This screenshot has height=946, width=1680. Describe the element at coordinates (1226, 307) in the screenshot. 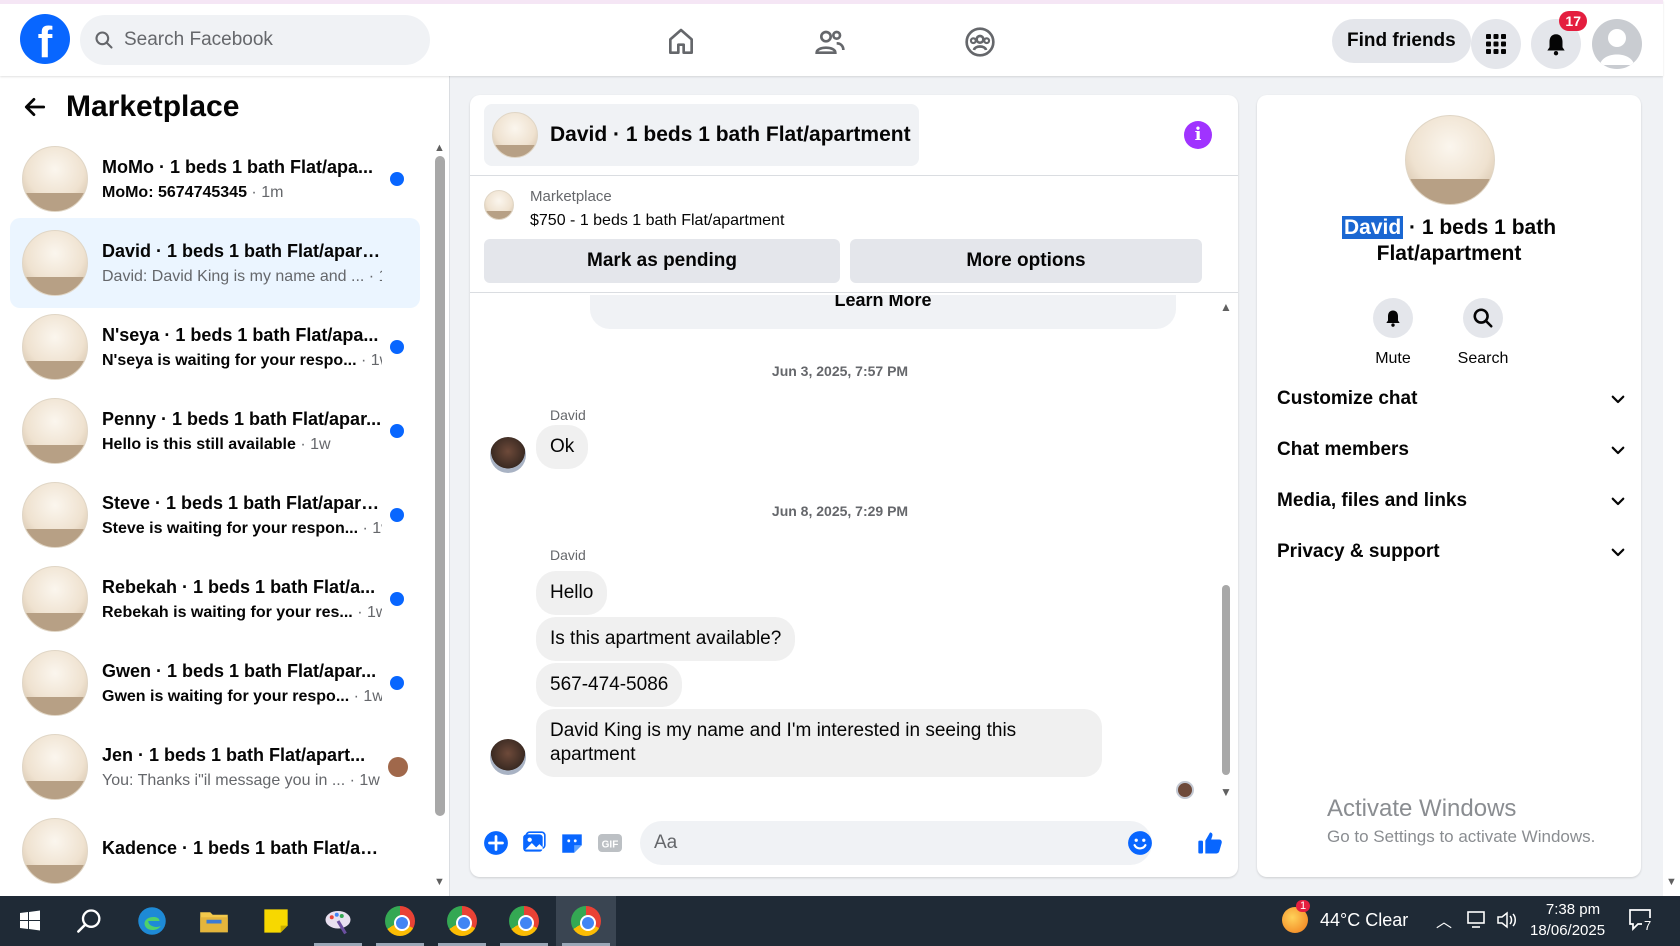

I see `chat-scroll-up-icon: ▲` at that location.